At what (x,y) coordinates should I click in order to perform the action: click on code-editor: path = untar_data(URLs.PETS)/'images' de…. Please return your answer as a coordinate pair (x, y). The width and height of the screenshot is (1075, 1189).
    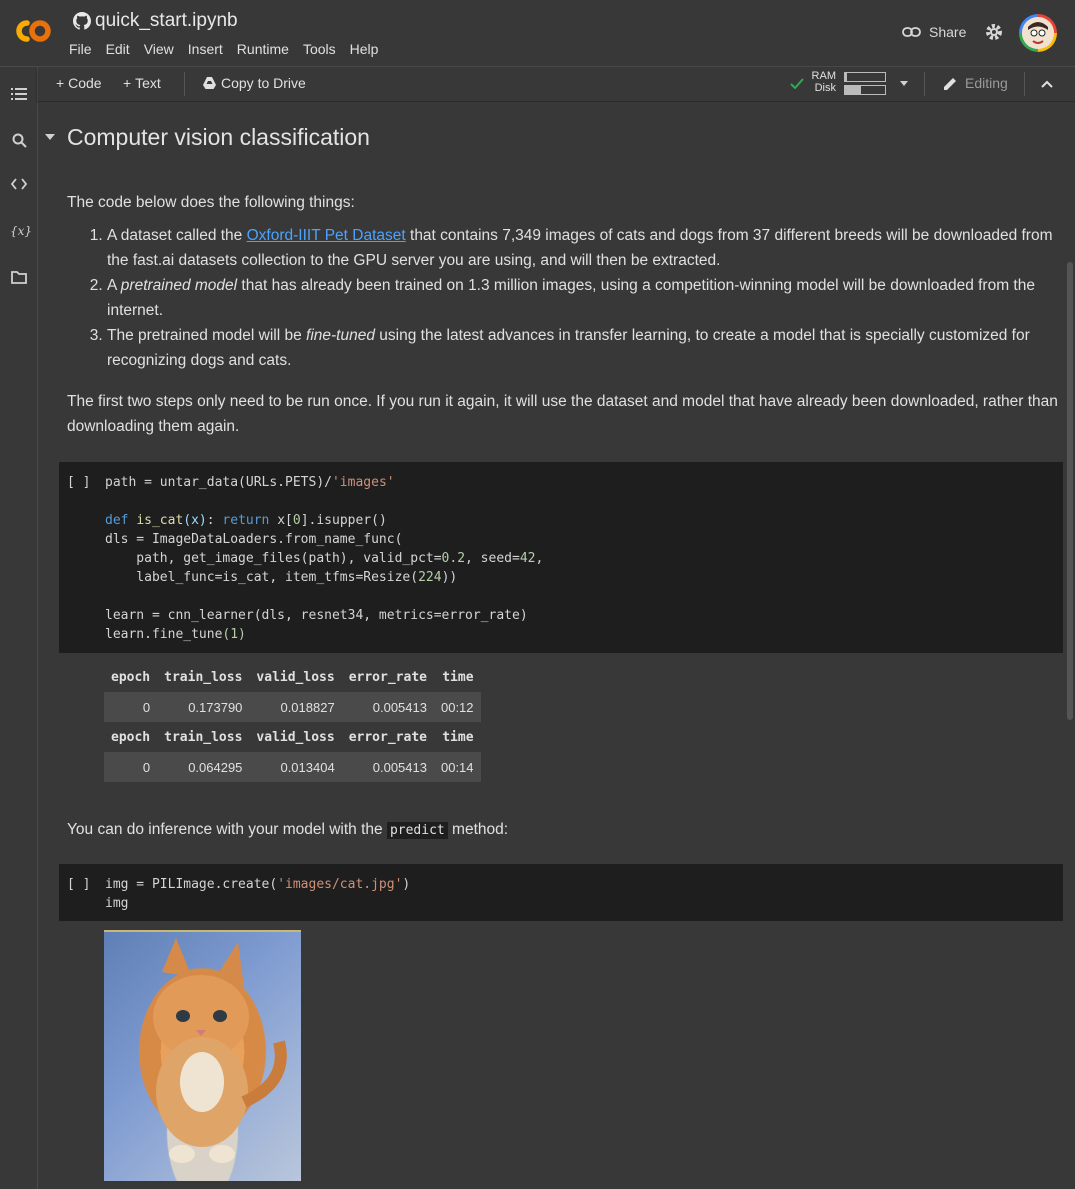
    Looking at the image, I should click on (324, 558).